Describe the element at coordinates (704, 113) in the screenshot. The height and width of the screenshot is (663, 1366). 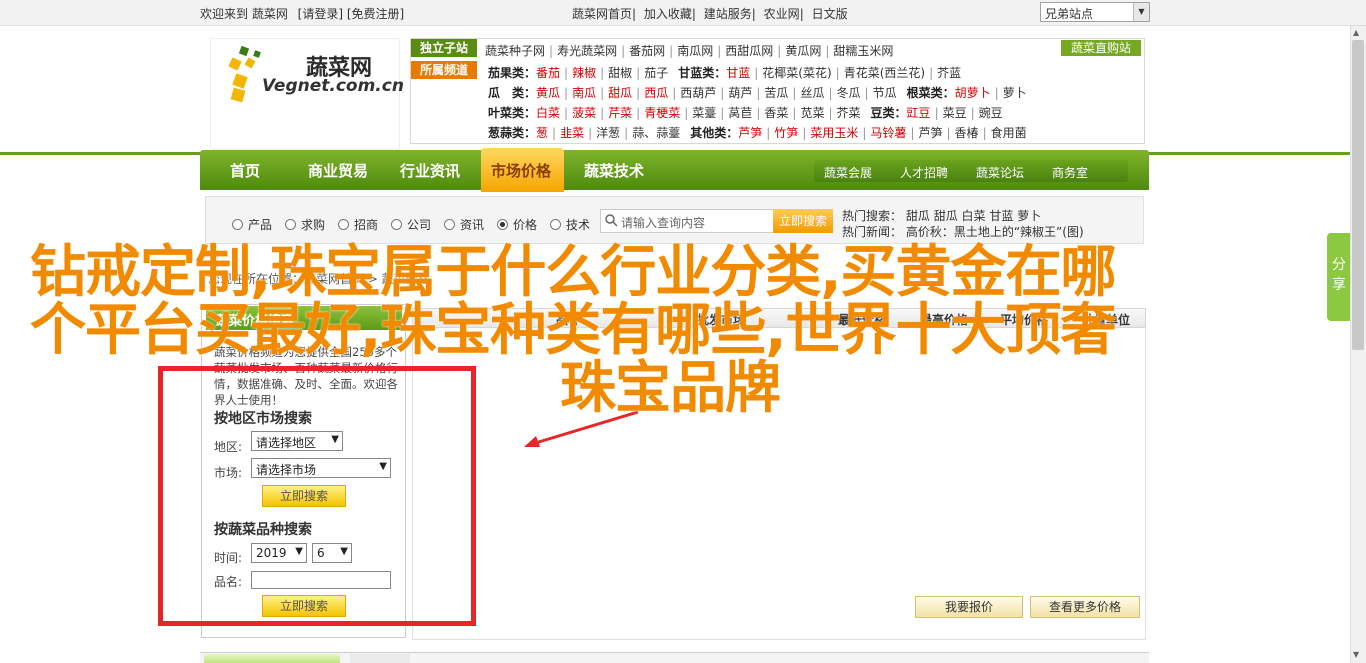
I see `category-item: 菜薹` at that location.